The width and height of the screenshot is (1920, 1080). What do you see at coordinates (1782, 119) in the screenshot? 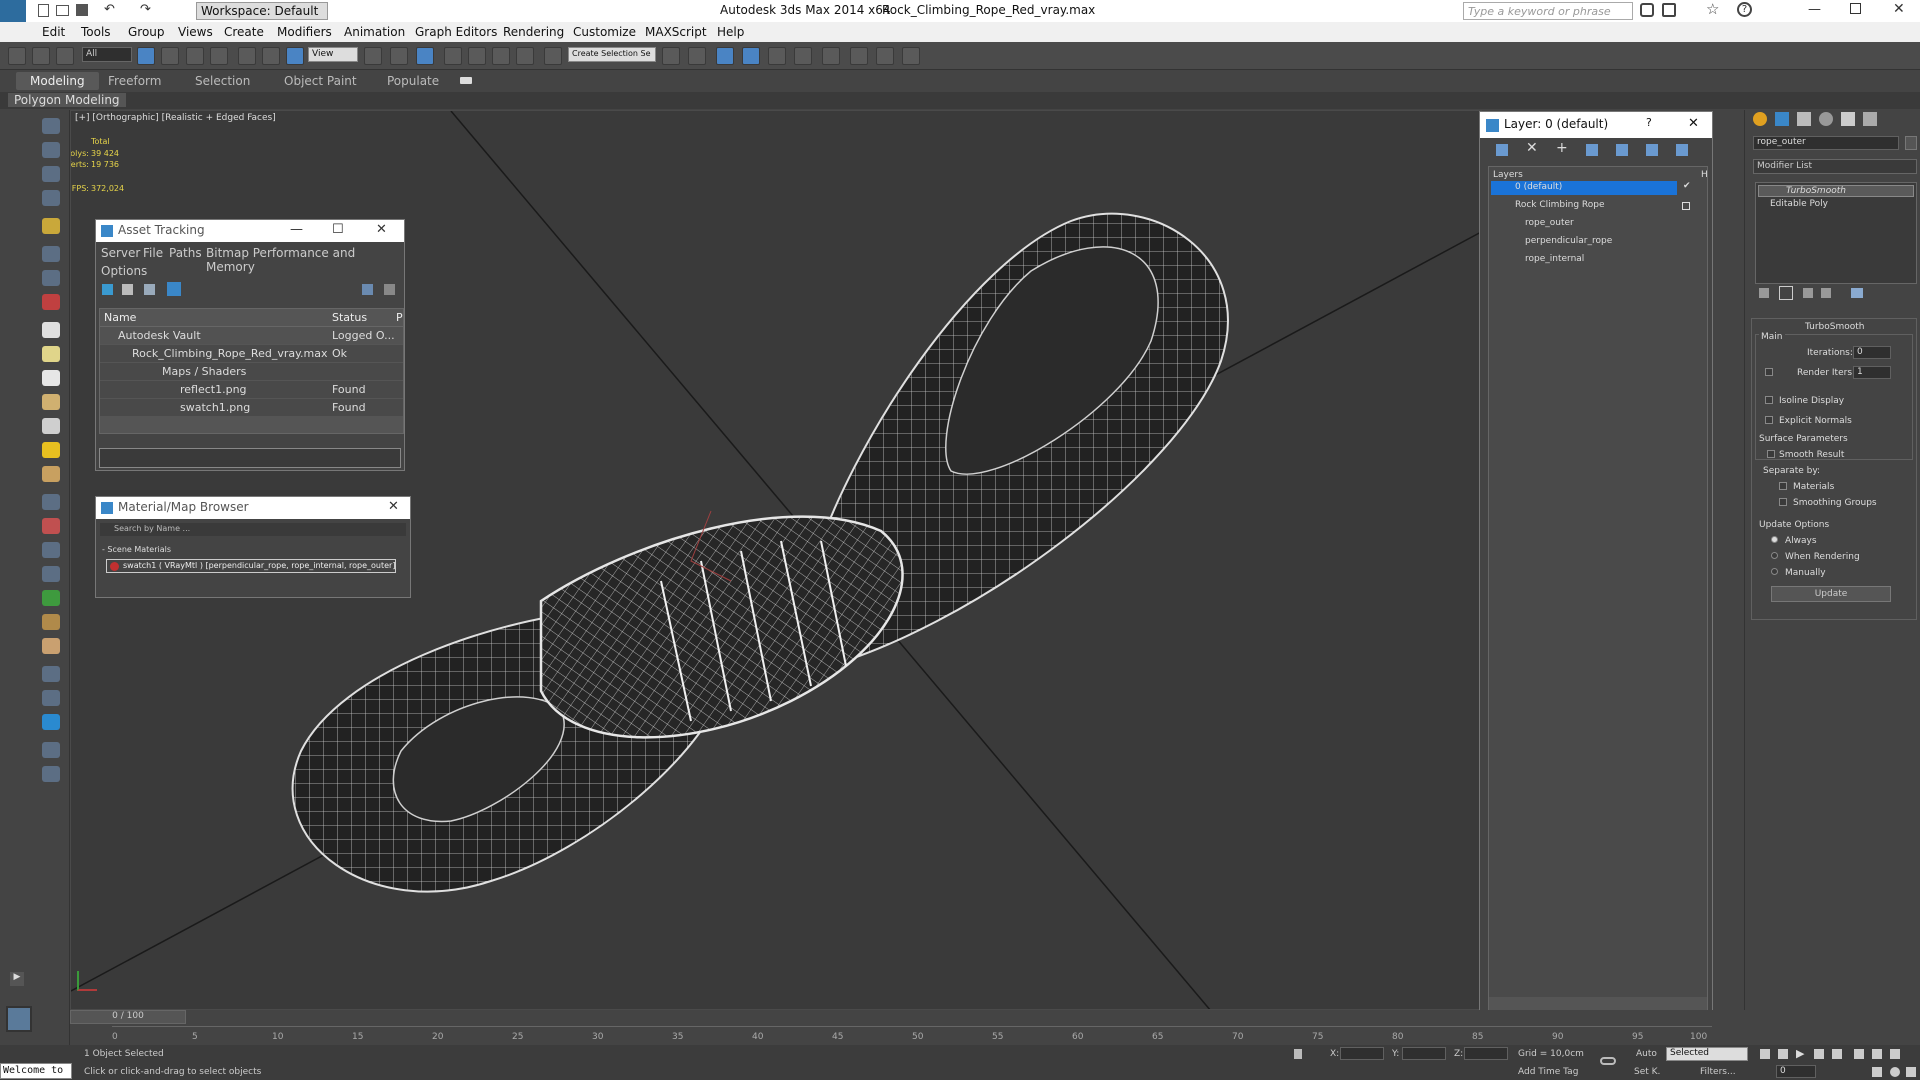
I see `modify-tab-icon` at bounding box center [1782, 119].